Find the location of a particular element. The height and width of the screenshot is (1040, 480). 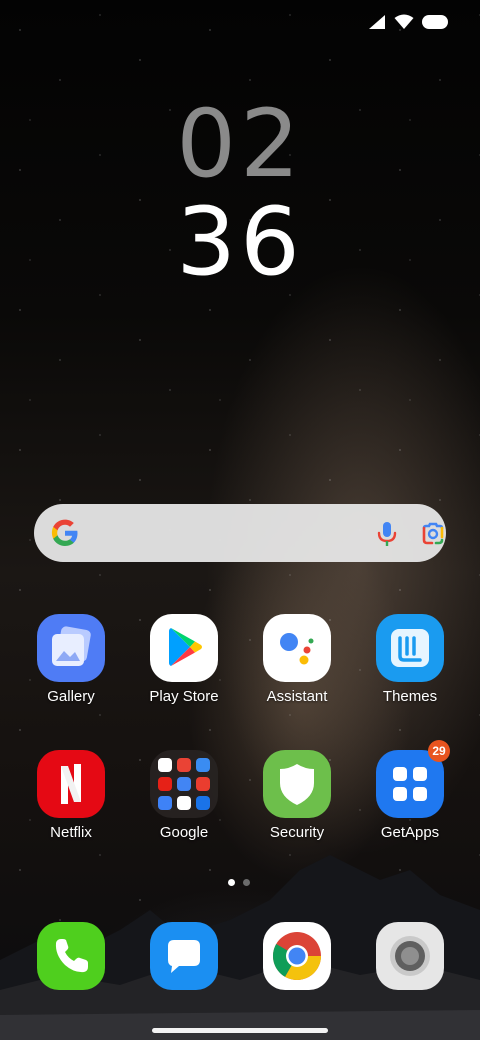

app-label: Google is located at coordinates (184, 832).